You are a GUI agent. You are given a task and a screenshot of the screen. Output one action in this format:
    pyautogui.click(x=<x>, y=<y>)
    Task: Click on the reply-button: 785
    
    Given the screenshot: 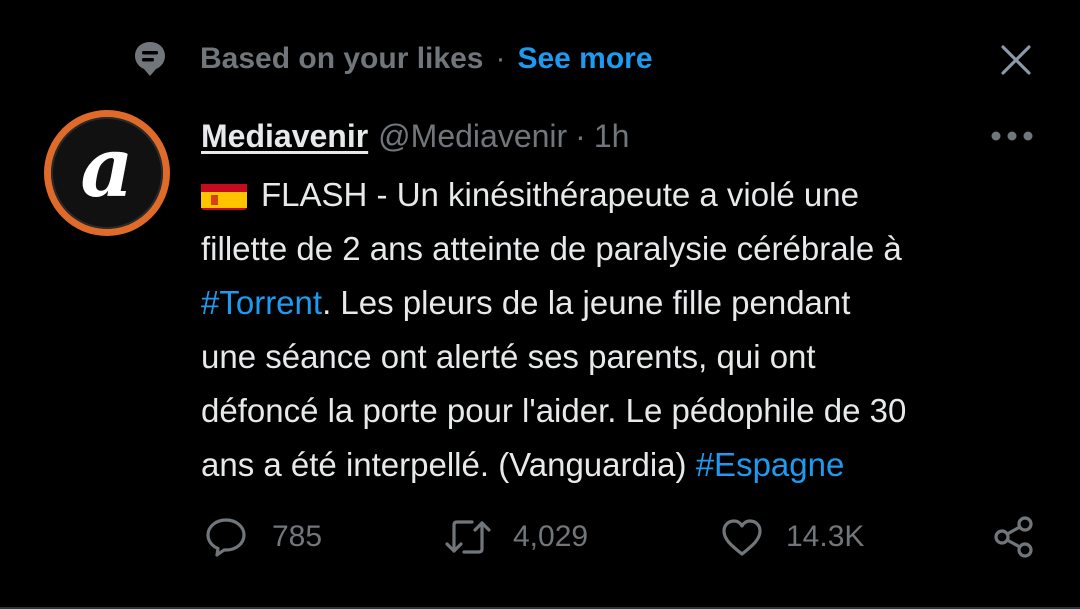 What is the action you would take?
    pyautogui.click(x=263, y=537)
    